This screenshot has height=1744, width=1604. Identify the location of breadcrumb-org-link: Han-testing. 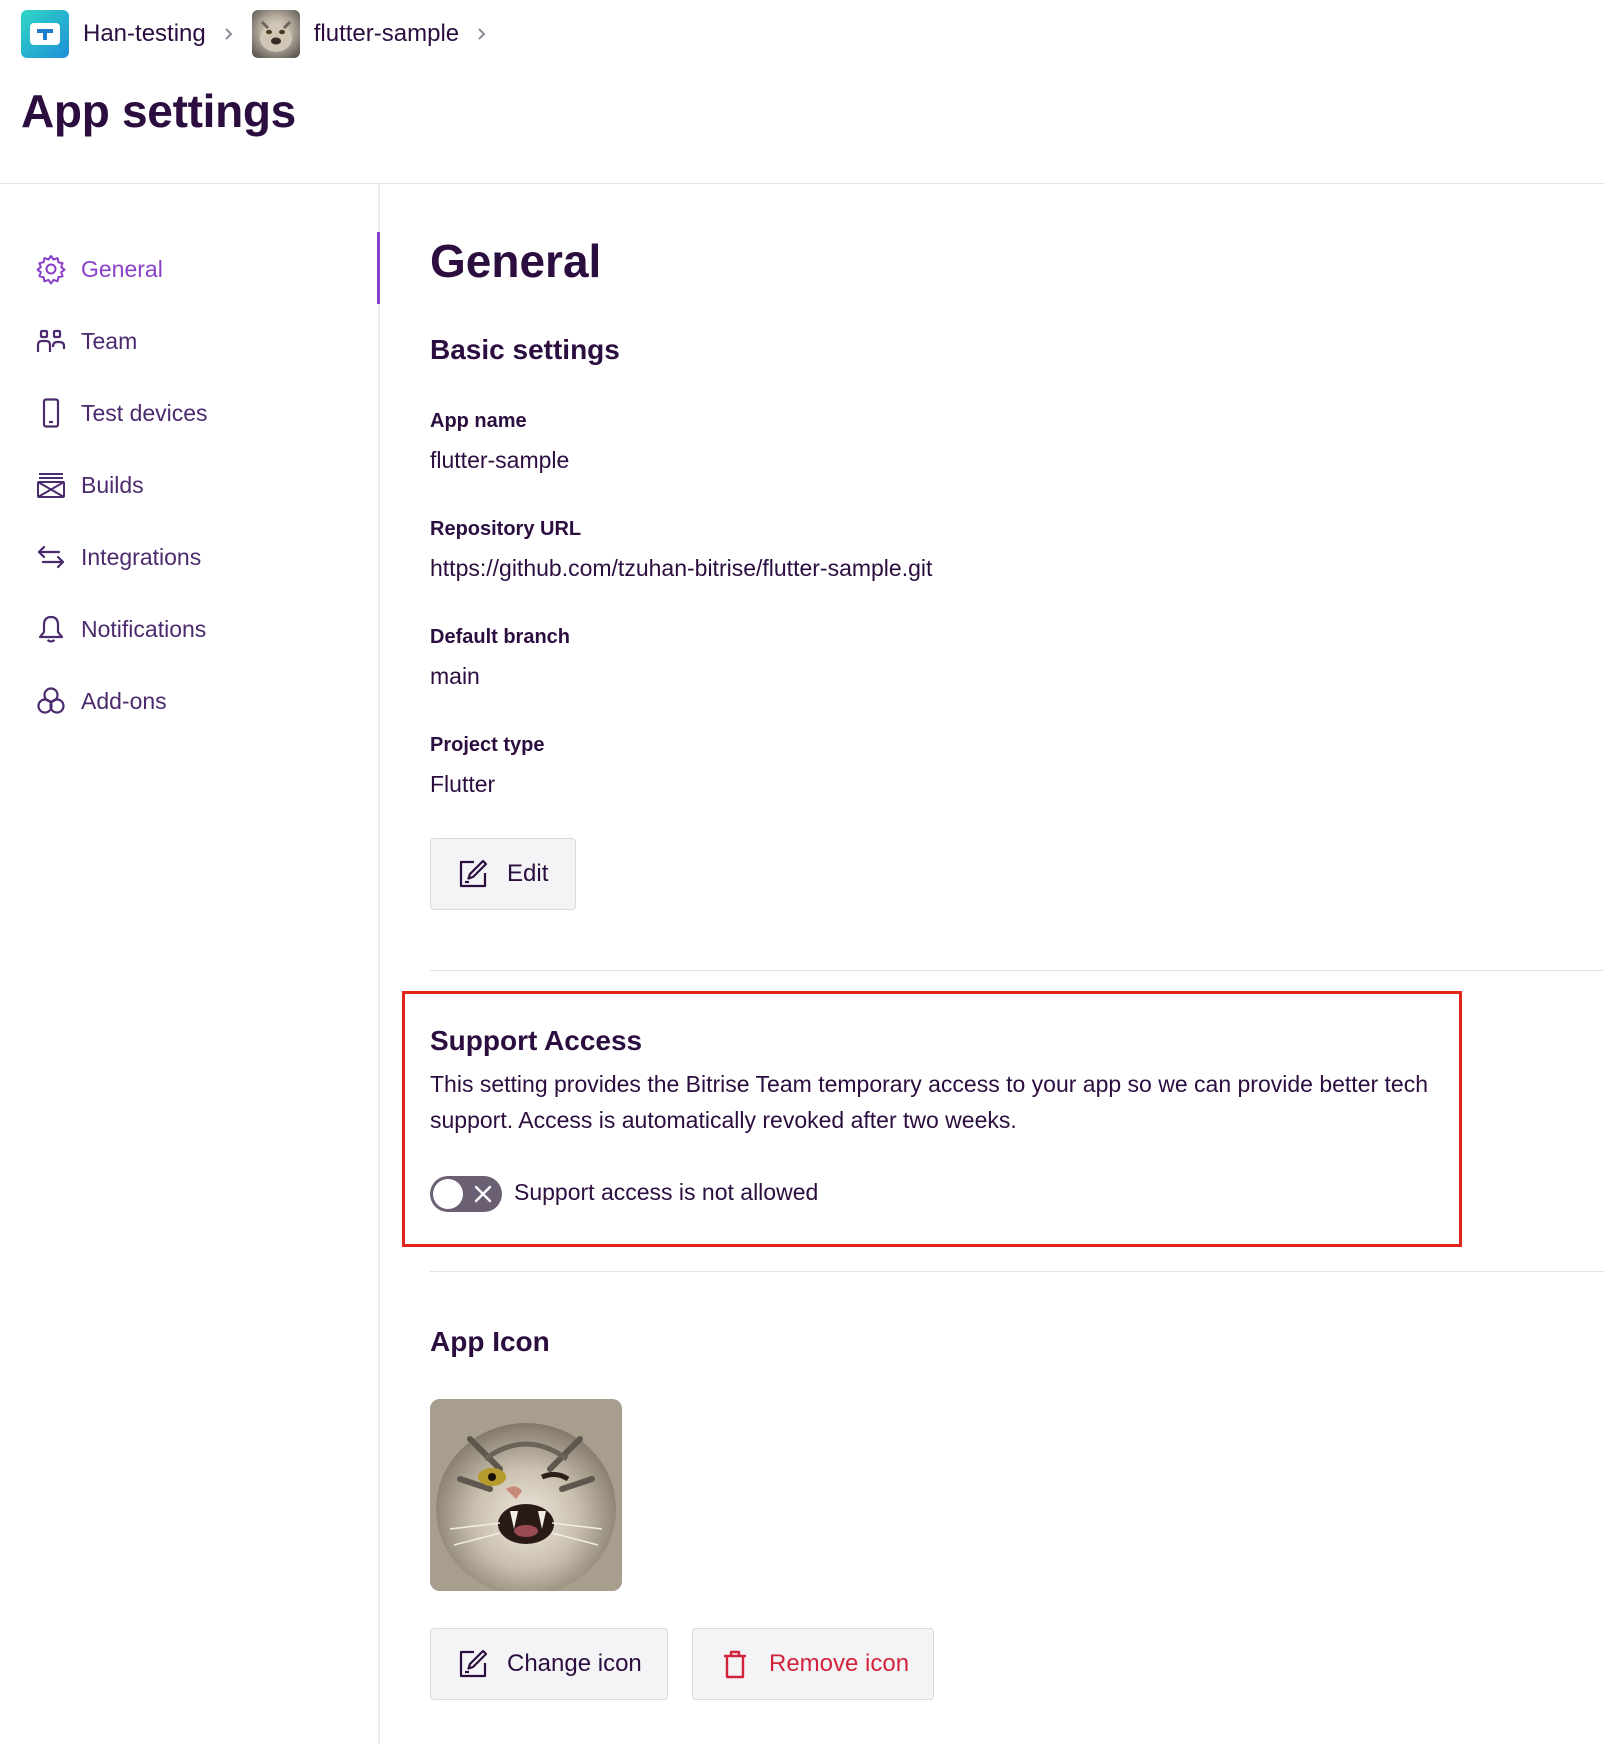
(144, 34).